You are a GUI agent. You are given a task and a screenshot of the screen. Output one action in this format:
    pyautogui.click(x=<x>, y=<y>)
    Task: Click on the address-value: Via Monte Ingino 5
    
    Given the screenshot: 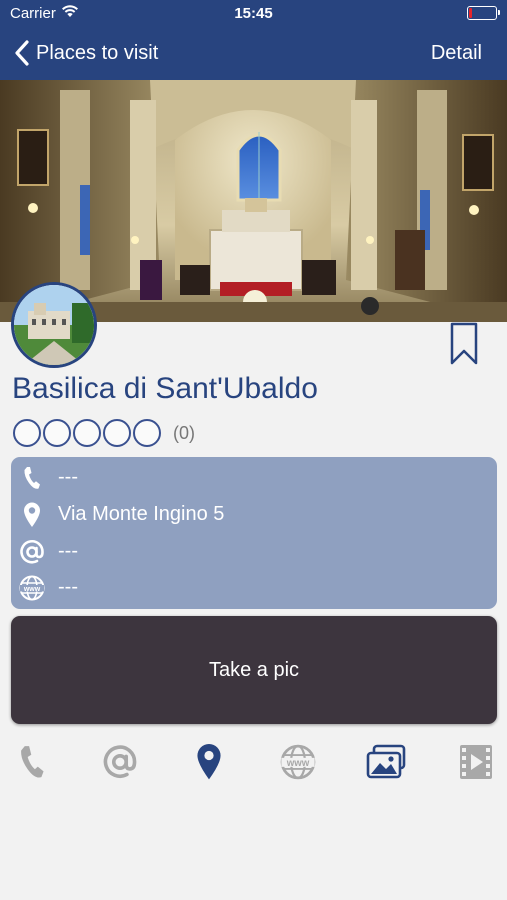 What is the action you would take?
    pyautogui.click(x=141, y=514)
    